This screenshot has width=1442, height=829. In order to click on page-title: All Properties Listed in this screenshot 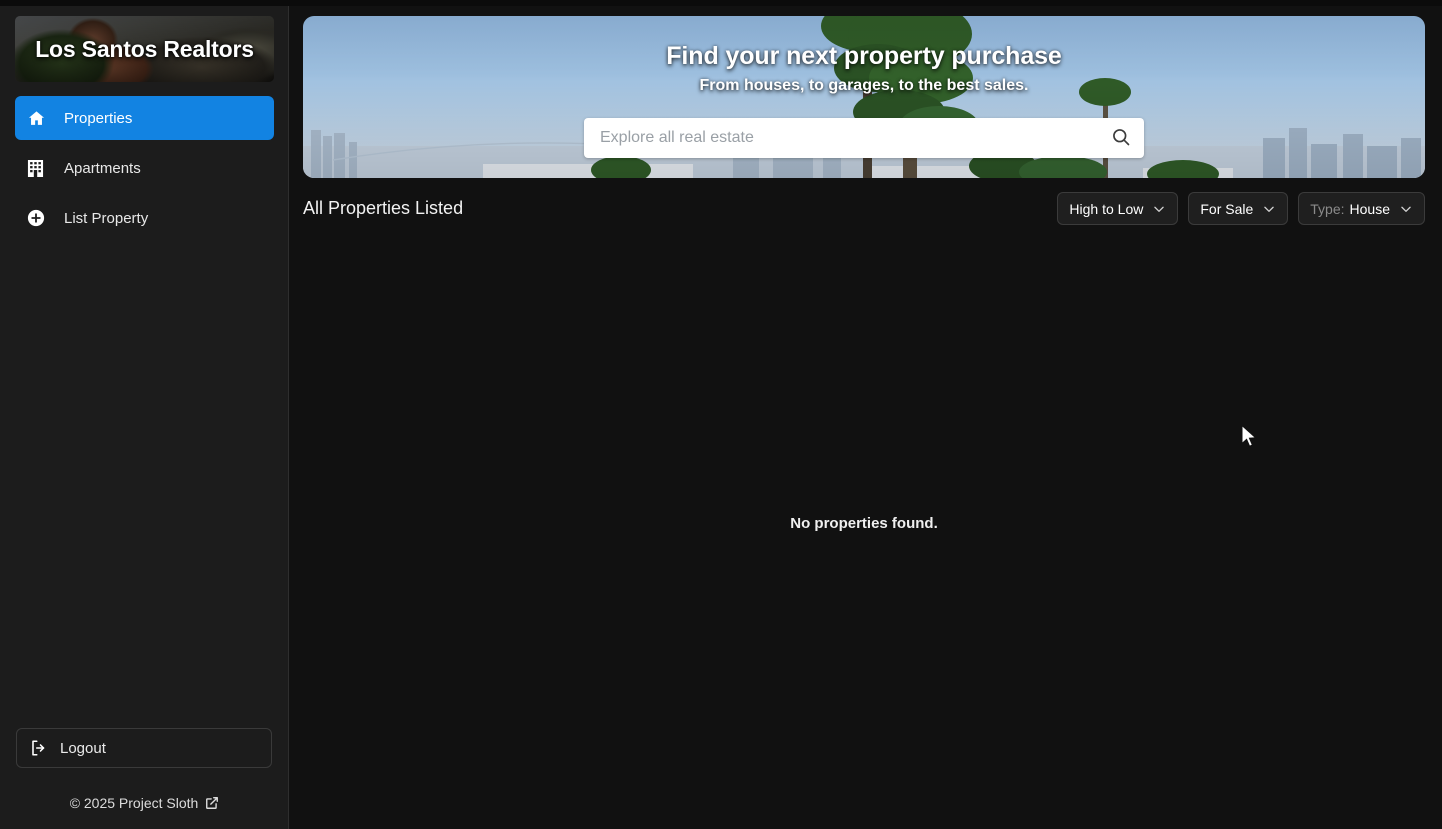, I will do `click(383, 208)`.